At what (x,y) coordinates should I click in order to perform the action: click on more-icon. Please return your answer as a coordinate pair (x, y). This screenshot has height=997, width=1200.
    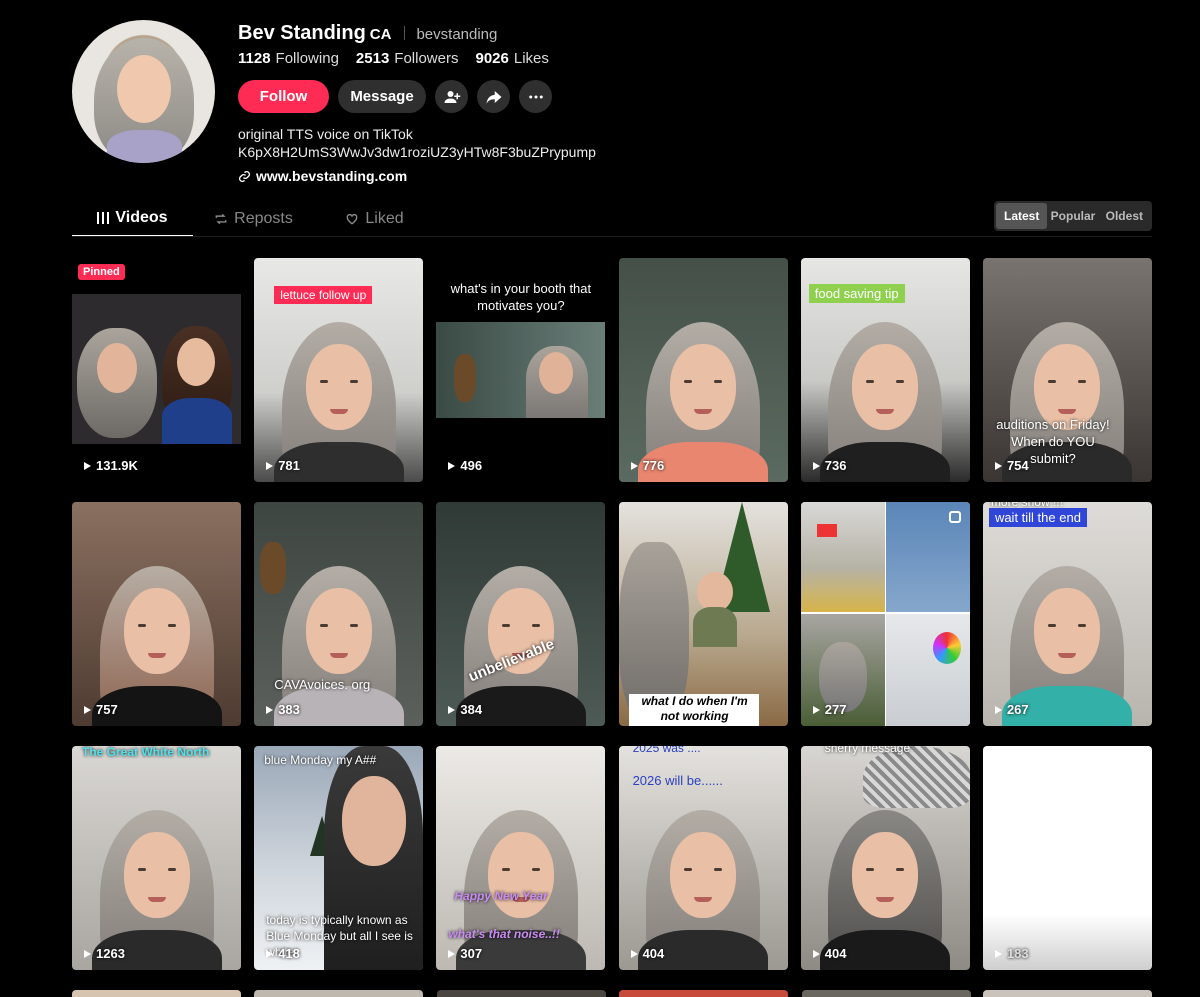
    Looking at the image, I should click on (535, 96).